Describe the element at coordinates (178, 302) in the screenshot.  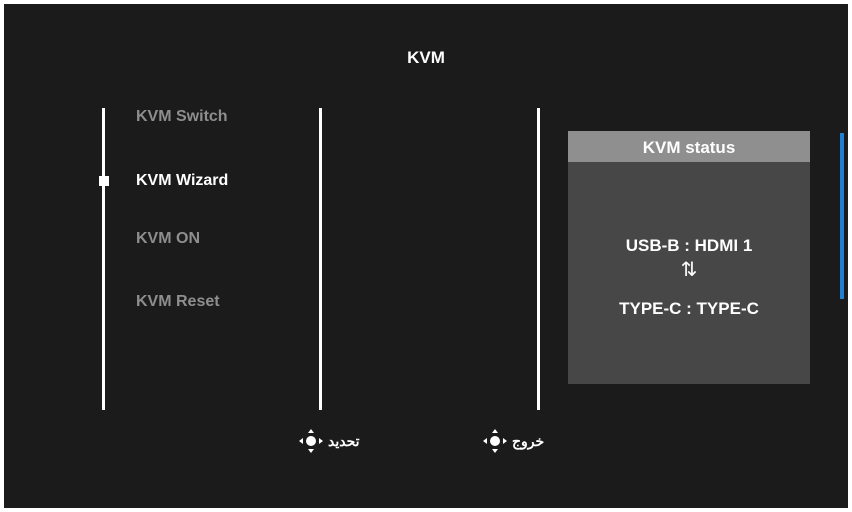
I see `menu-item-kvm-reset: KVM Reset` at that location.